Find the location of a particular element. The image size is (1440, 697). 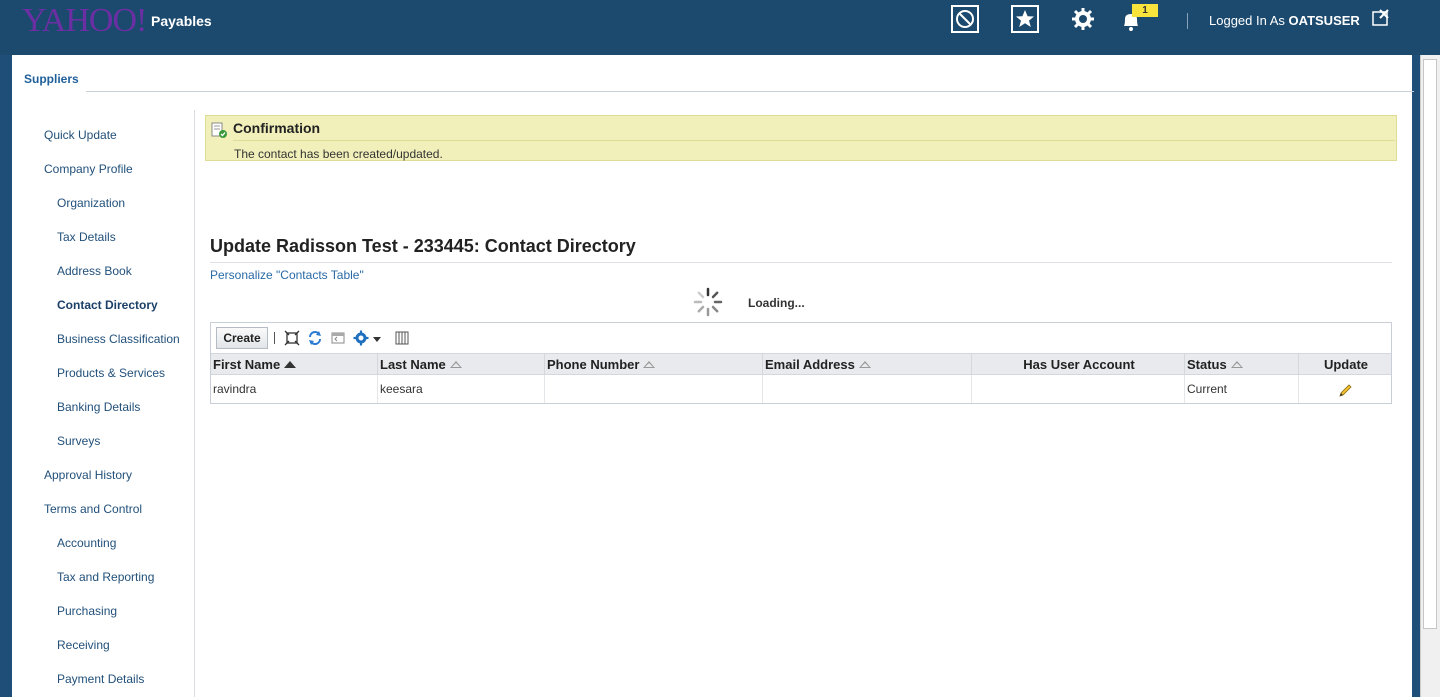

column-header-update: Update is located at coordinates (1345, 364).